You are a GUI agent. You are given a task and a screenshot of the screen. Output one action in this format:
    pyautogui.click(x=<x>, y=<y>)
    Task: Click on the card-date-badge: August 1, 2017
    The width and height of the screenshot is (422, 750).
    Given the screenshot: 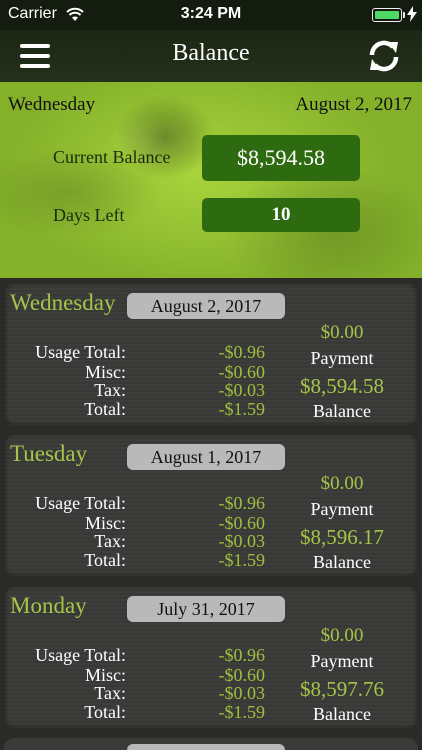 What is the action you would take?
    pyautogui.click(x=206, y=457)
    